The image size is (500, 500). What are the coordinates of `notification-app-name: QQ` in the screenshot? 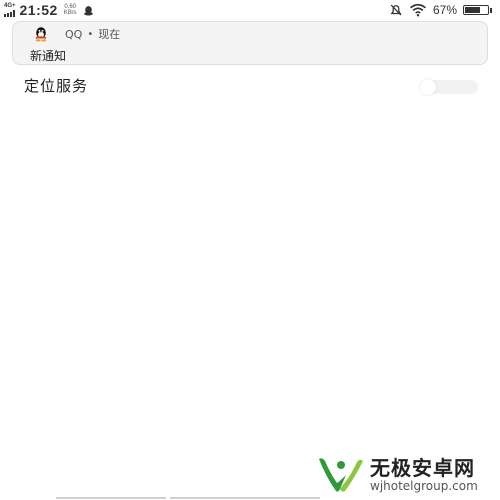 It's located at (74, 34).